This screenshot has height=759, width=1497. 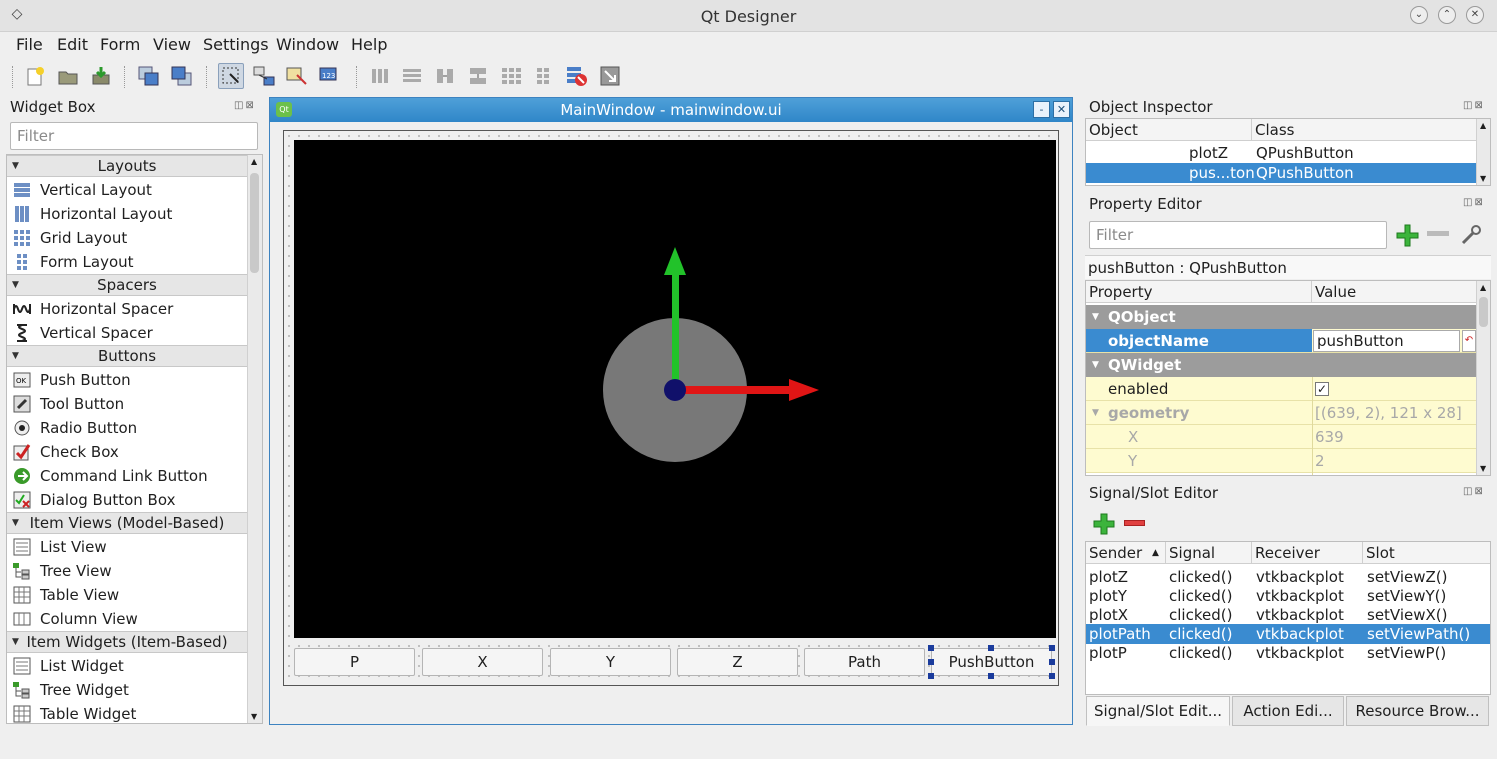 What do you see at coordinates (127, 404) in the screenshot?
I see `widget-tool-button: Tool Button` at bounding box center [127, 404].